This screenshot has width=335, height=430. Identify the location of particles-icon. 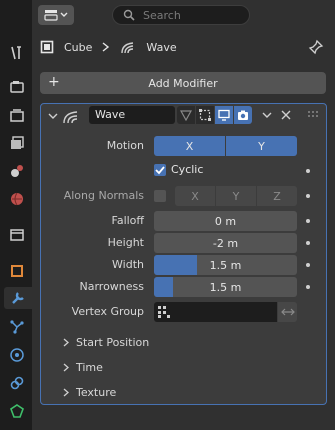
(17, 327).